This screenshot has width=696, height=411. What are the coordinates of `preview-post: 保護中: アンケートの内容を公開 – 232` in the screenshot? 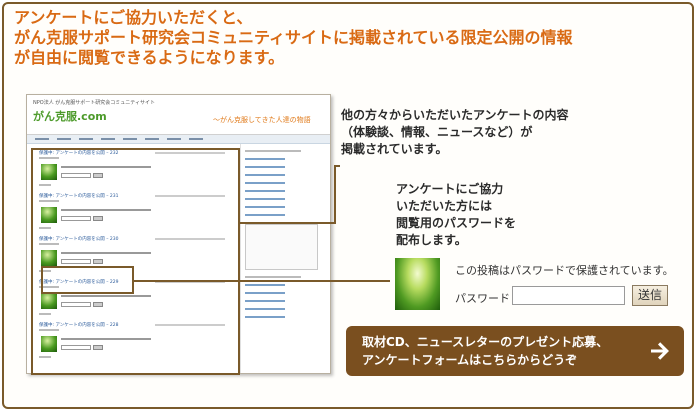 It's located at (135, 171).